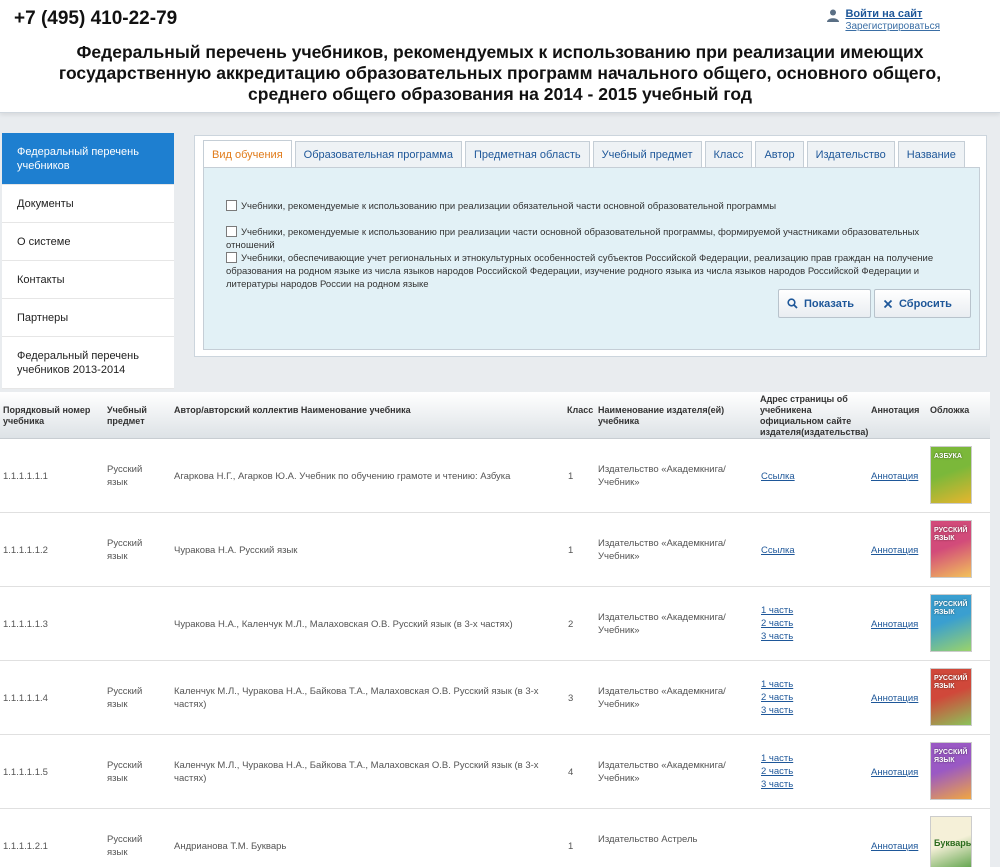  I want to click on show-button-label: Показать, so click(829, 303).